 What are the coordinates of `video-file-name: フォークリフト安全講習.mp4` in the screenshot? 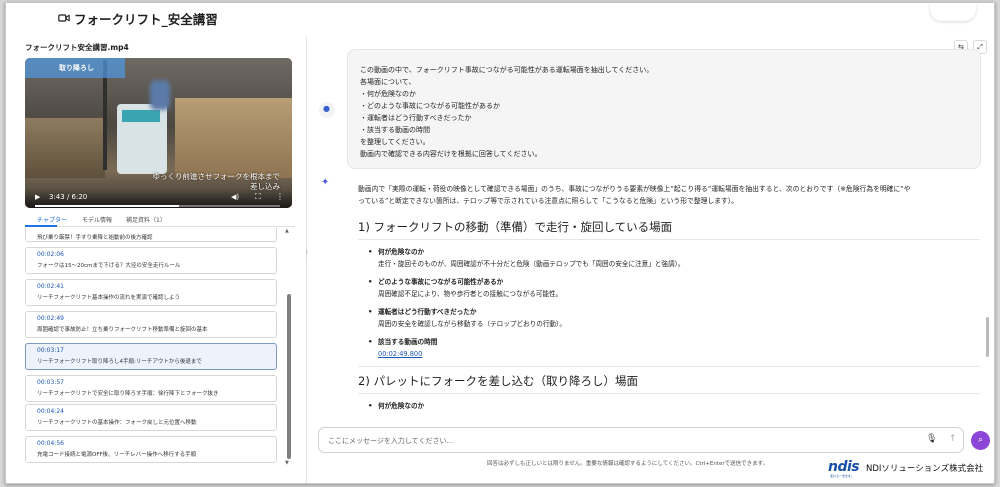 It's located at (77, 47).